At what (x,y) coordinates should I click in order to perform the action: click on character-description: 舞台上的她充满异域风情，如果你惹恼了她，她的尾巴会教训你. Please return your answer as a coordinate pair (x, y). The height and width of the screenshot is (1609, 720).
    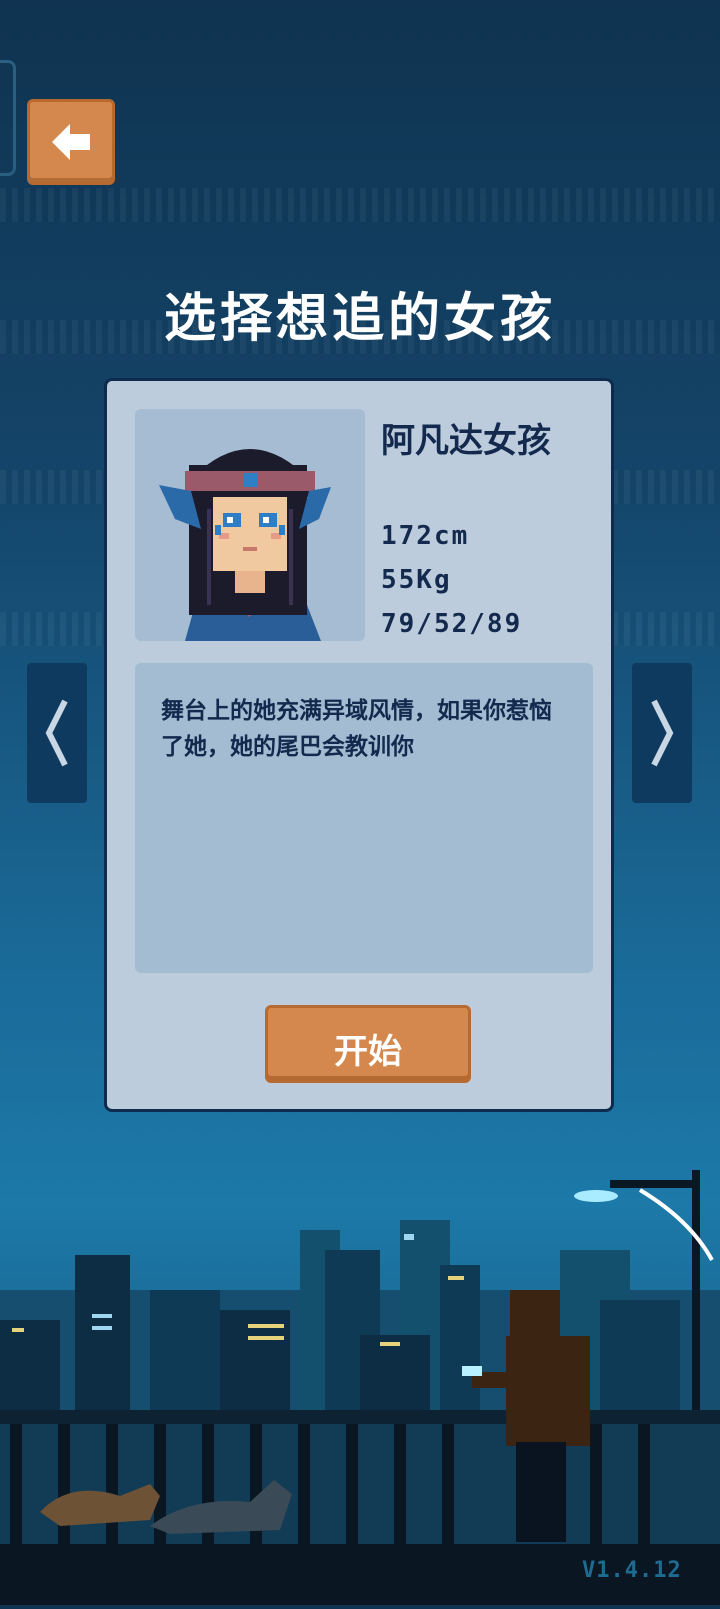
    Looking at the image, I should click on (356, 729).